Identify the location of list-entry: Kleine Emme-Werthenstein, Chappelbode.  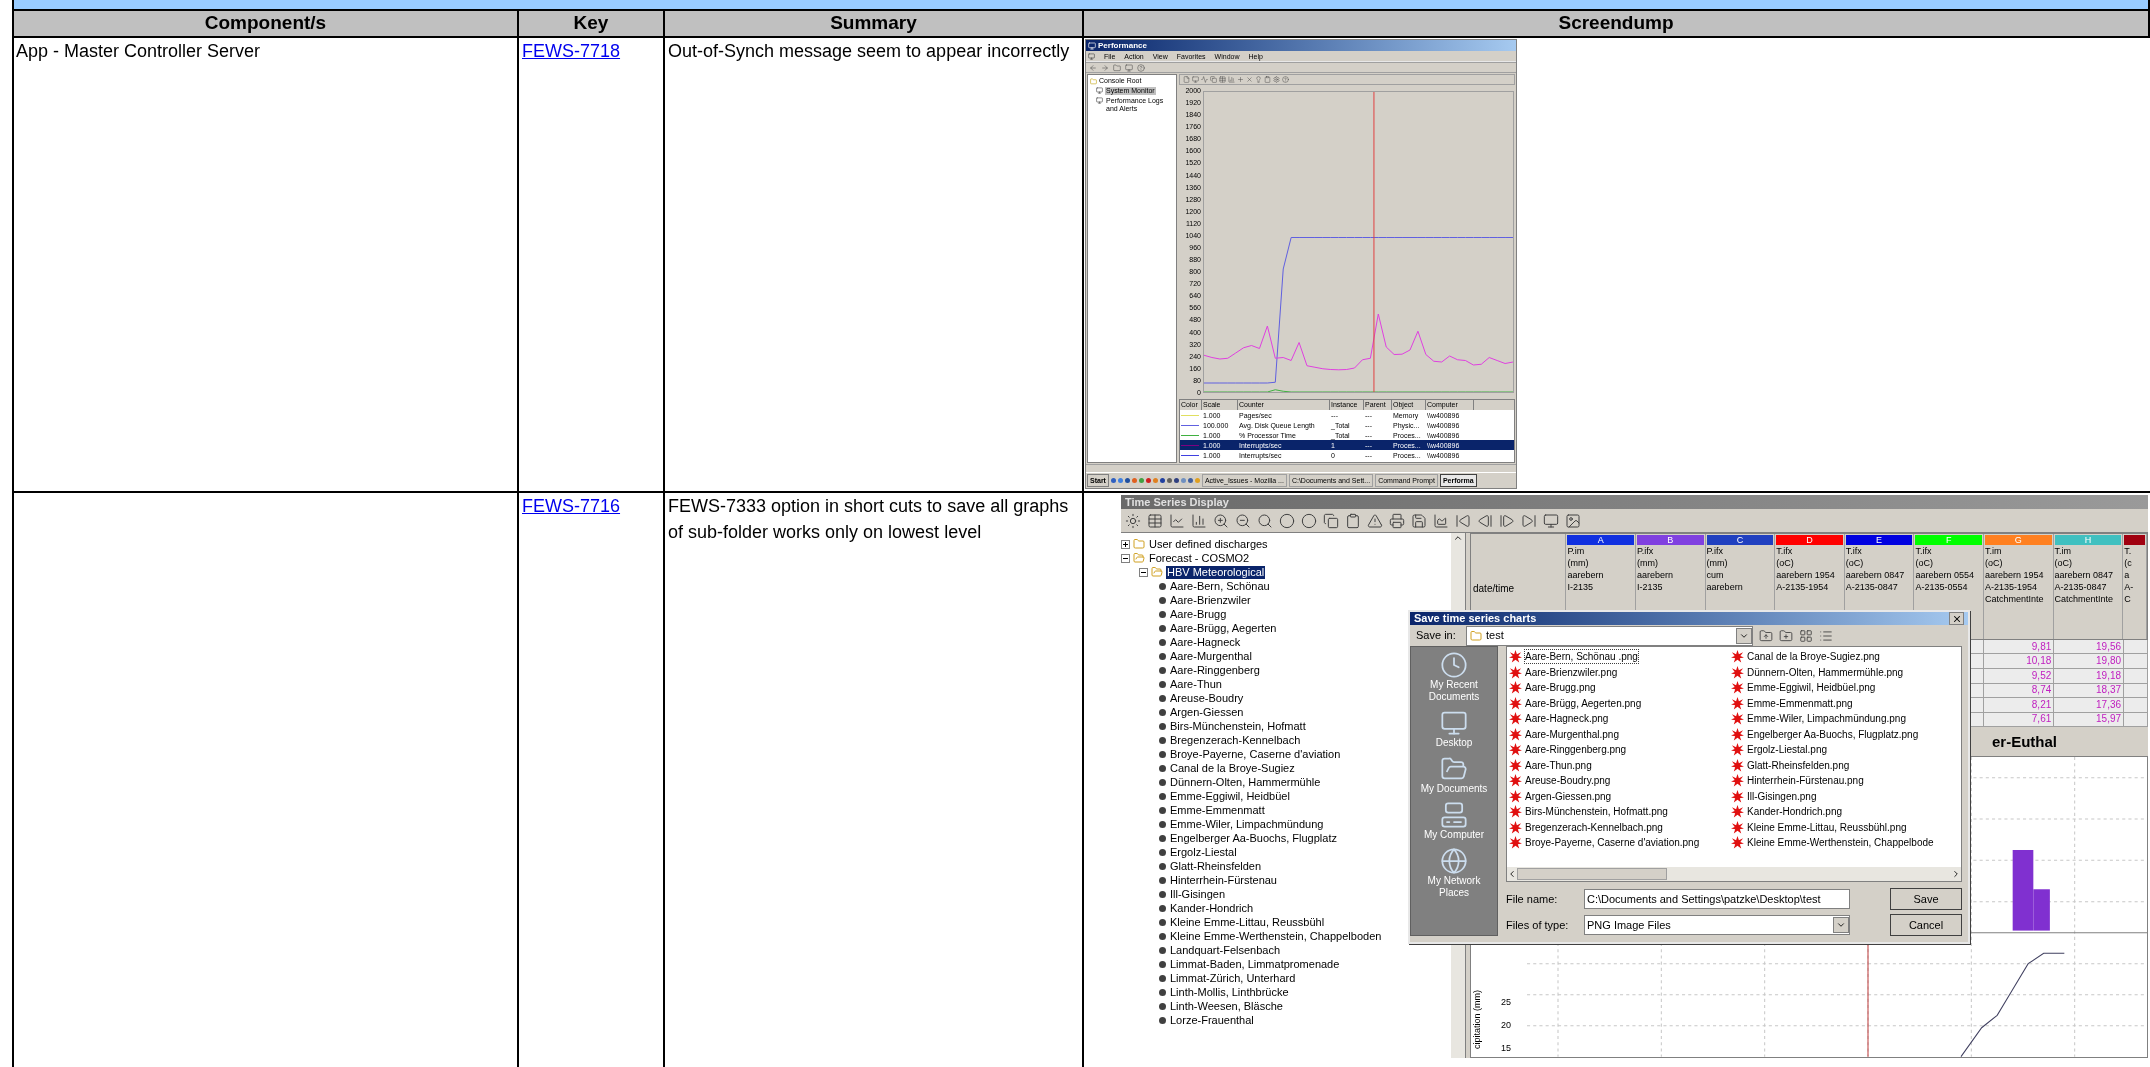
(1842, 843).